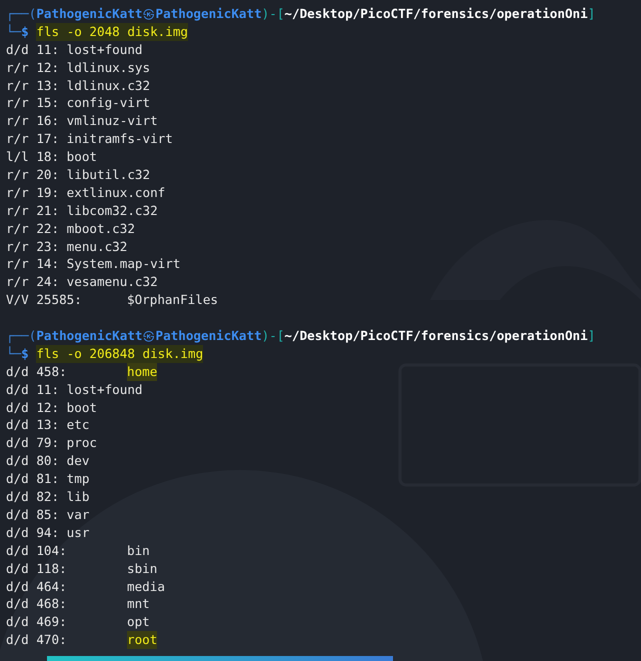  I want to click on entry-name: menu.c32, so click(97, 247).